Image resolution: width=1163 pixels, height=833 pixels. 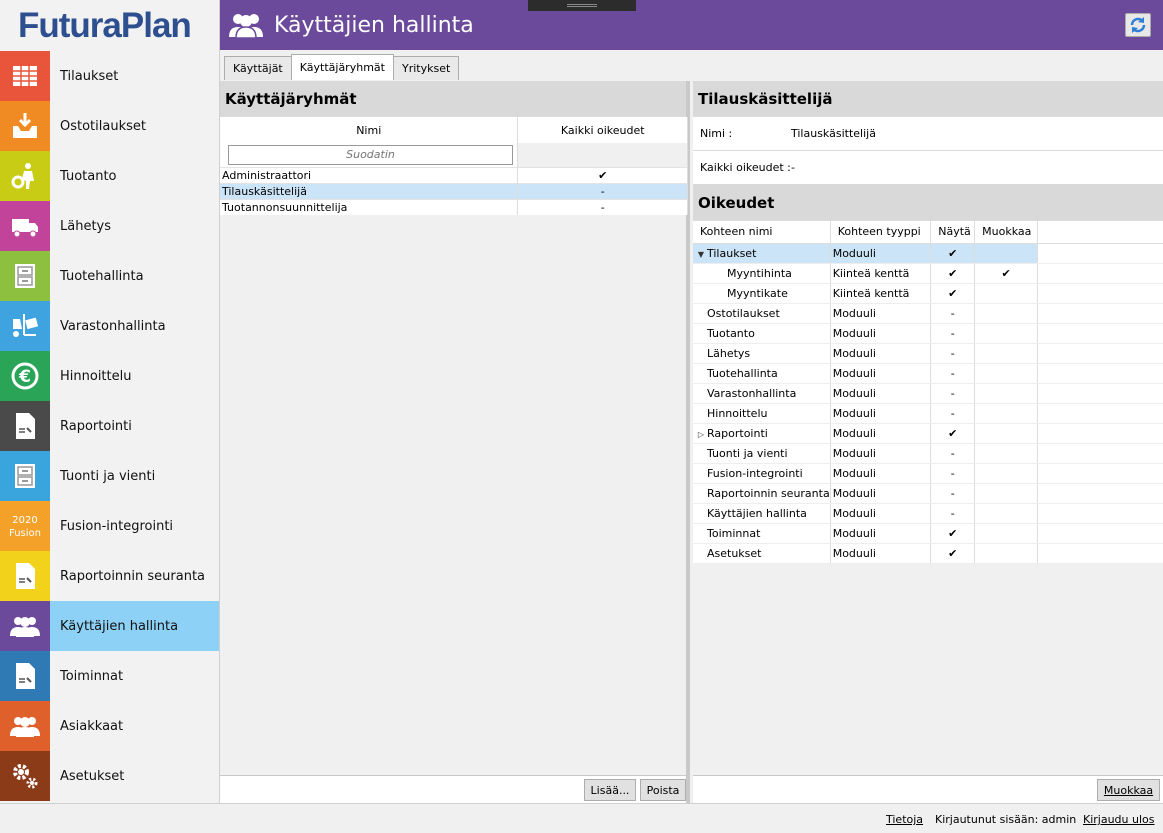 What do you see at coordinates (109, 776) in the screenshot?
I see `sidebar-item-asetukset: Asetukset` at bounding box center [109, 776].